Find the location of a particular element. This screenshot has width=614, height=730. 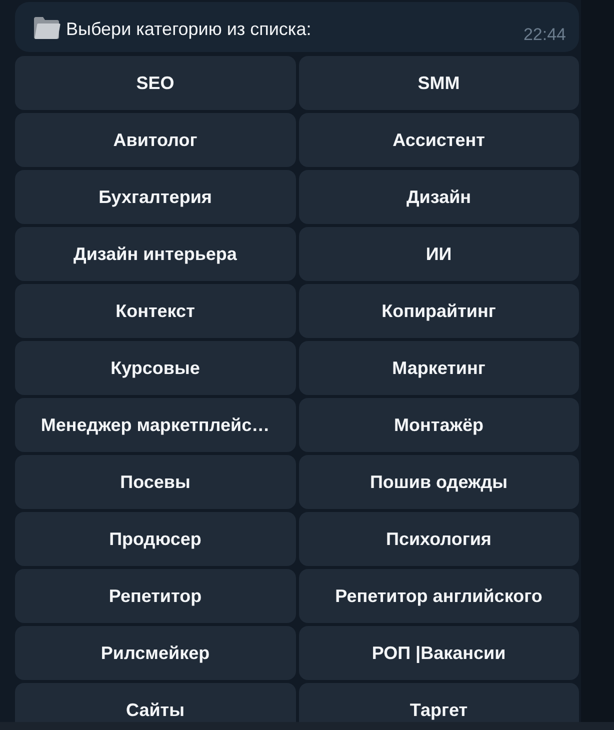

keyboard-button: Рилсмейкер is located at coordinates (155, 653).